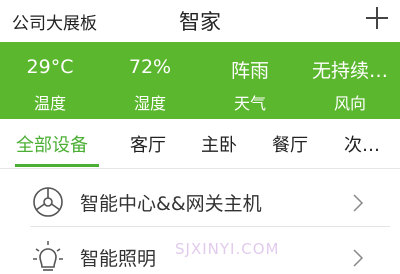 The width and height of the screenshot is (400, 274). I want to click on page-title: 智家, so click(200, 22).